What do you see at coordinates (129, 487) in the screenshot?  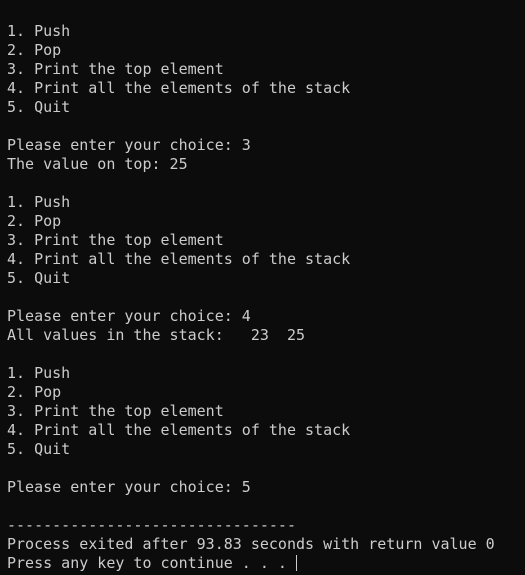 I see `choice-prompt: Please enter your choice: 5` at bounding box center [129, 487].